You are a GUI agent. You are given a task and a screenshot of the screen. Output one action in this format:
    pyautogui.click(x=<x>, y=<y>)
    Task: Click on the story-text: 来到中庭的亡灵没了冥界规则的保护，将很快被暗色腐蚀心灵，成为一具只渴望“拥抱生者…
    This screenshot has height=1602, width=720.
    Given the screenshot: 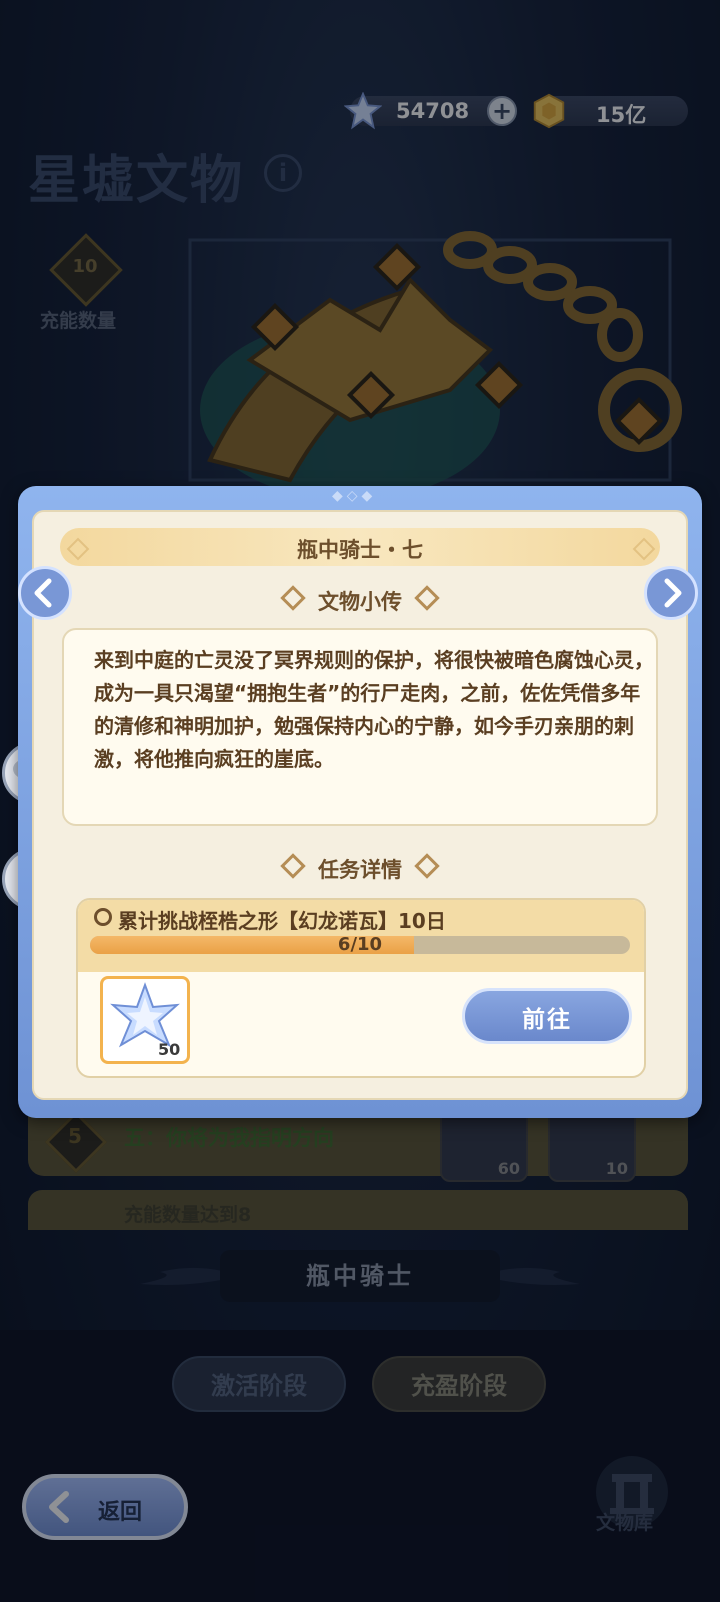 What is the action you would take?
    pyautogui.click(x=374, y=709)
    